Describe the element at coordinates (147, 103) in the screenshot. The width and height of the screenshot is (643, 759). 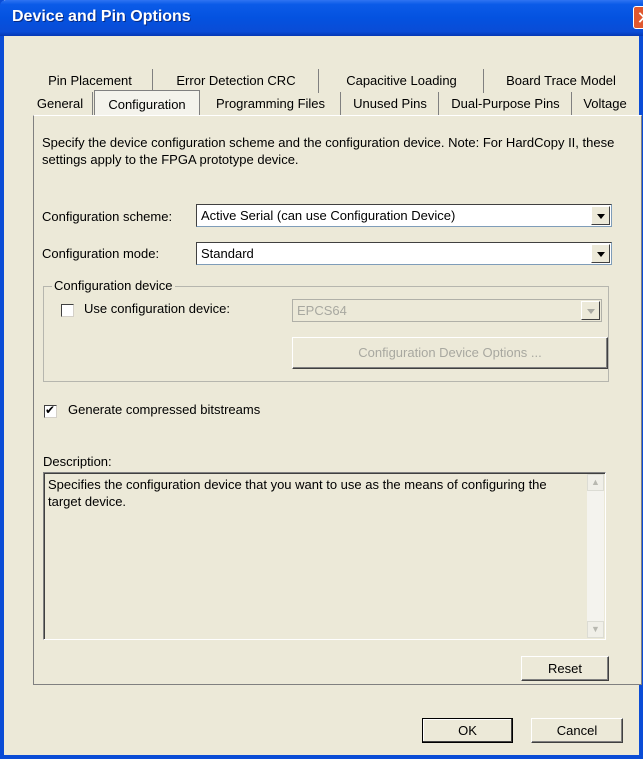
I see `tab-configuration: Configuration` at that location.